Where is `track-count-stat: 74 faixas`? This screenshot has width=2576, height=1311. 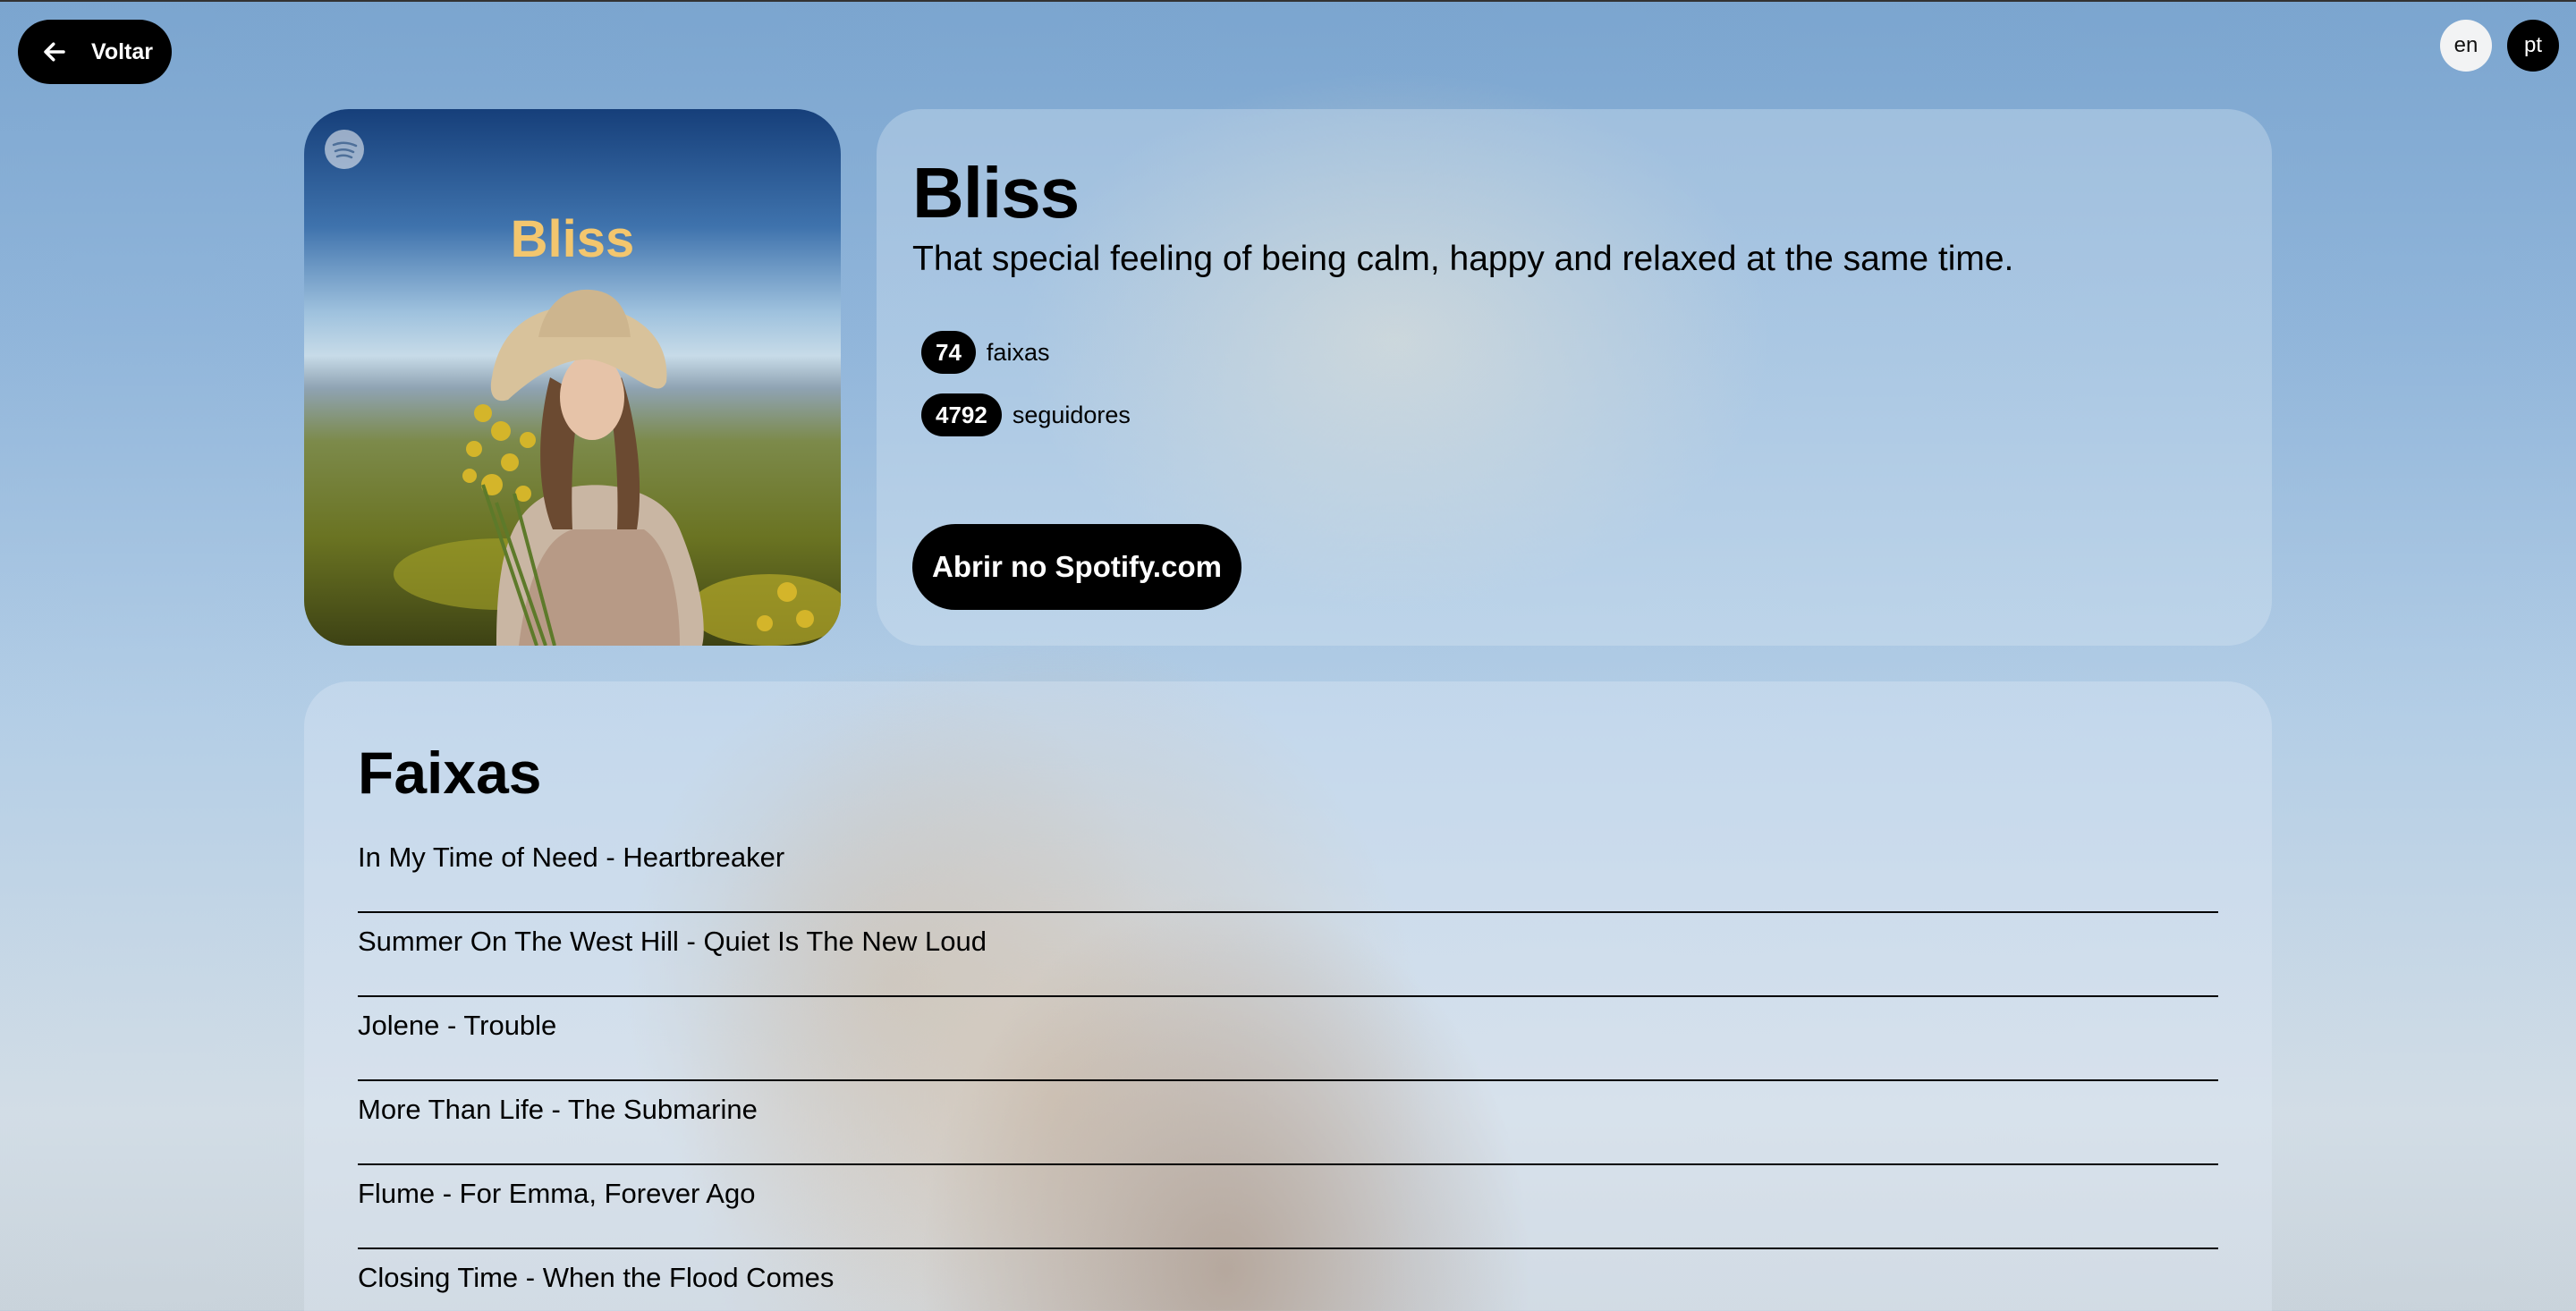
track-count-stat: 74 faixas is located at coordinates (985, 352).